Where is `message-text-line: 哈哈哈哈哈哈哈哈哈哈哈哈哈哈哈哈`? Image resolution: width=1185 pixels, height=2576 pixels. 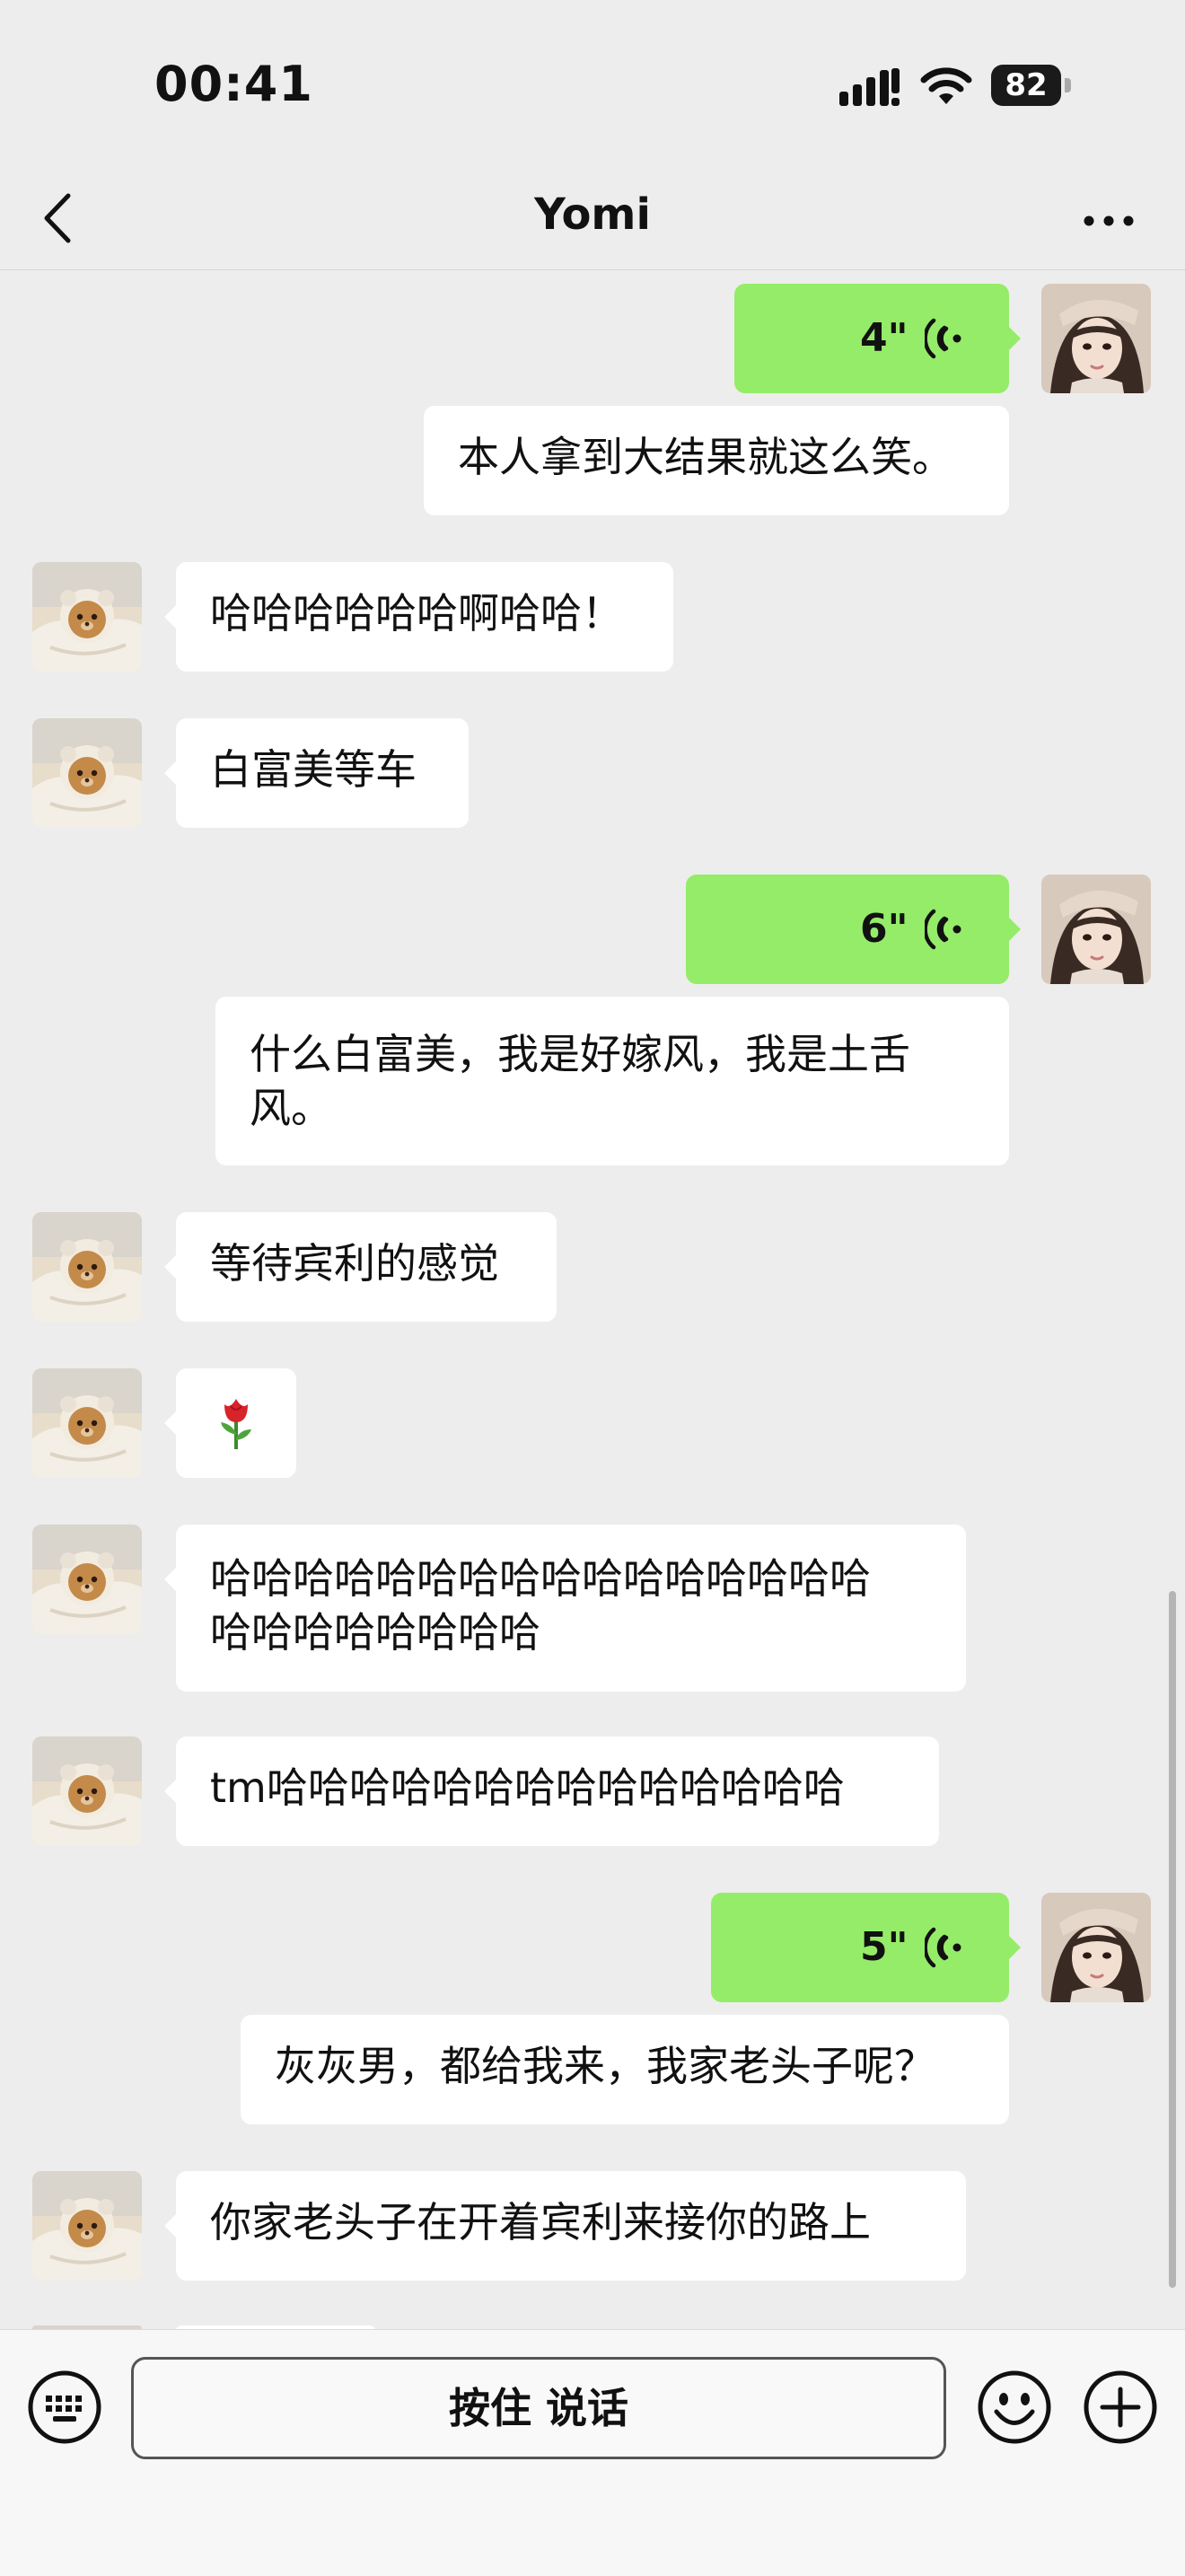 message-text-line: 哈哈哈哈哈哈哈哈哈哈哈哈哈哈哈哈 is located at coordinates (540, 1578).